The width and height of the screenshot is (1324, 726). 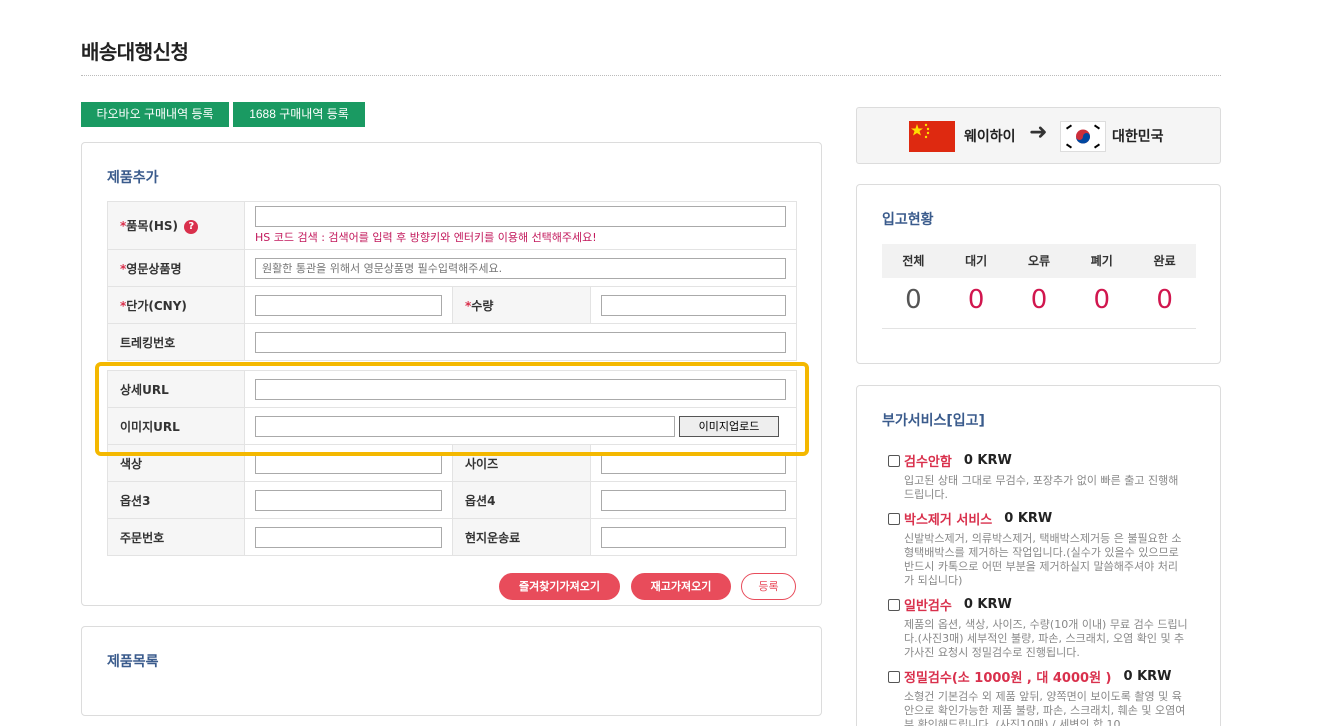 What do you see at coordinates (520, 389) in the screenshot?
I see `detail-url-input` at bounding box center [520, 389].